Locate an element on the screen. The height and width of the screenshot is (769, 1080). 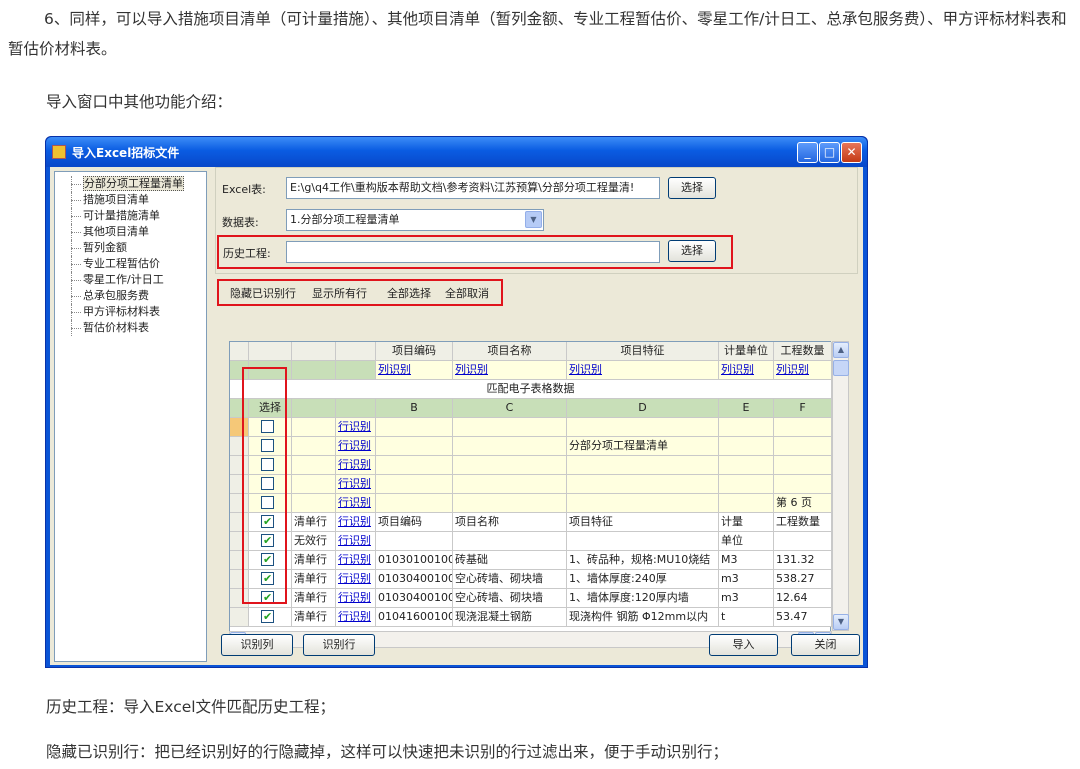
row-checkbox is located at coordinates (267, 617).